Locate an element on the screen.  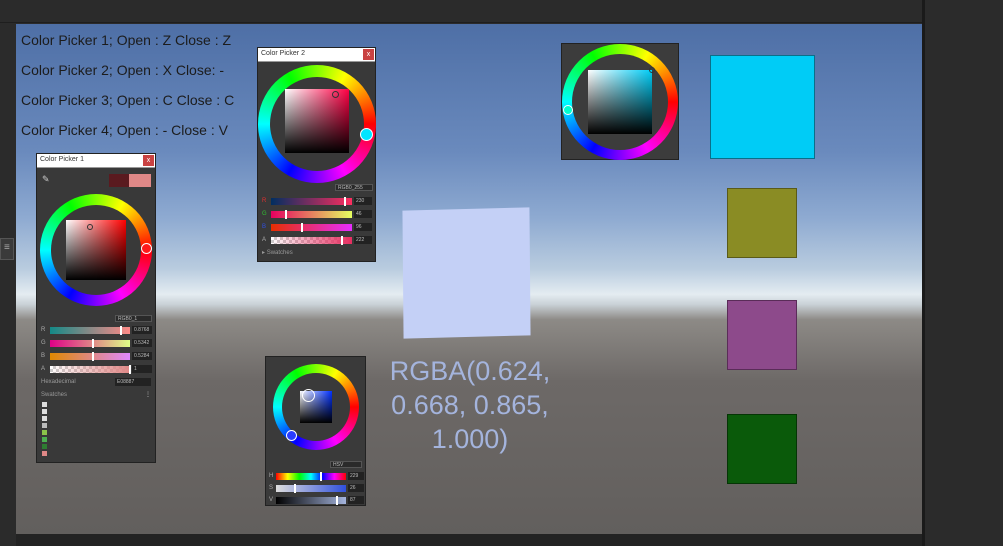
picker1-row-g: G 0.5342 is located at coordinates (97, 343).